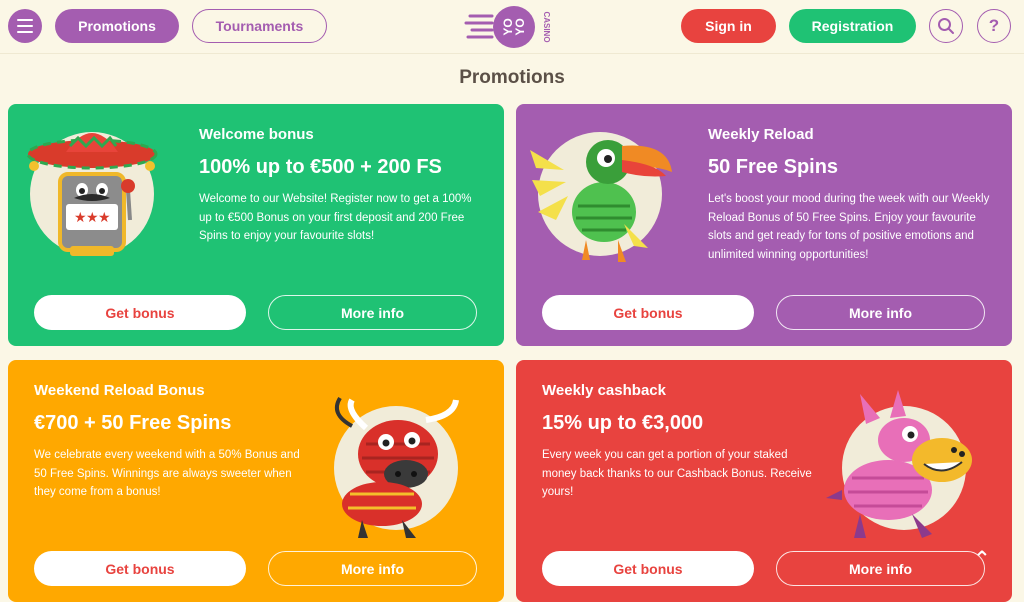  What do you see at coordinates (396, 467) in the screenshot?
I see `bull-pinata-image` at bounding box center [396, 467].